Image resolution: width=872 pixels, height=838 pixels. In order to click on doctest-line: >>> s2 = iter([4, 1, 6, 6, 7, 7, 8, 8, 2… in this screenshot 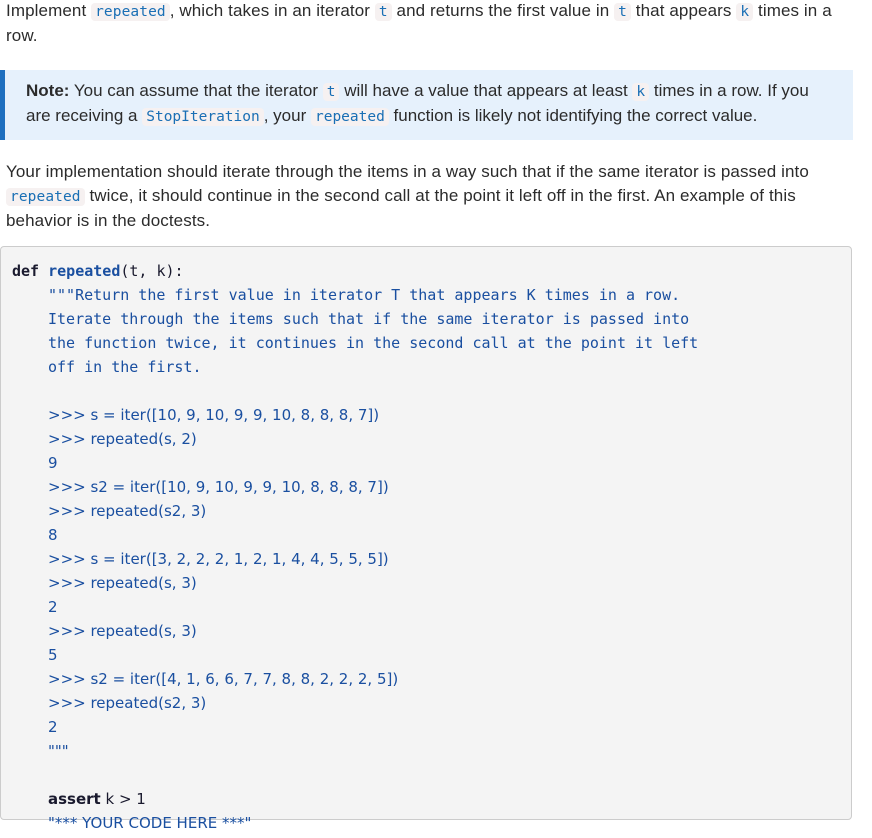, I will do `click(223, 679)`.